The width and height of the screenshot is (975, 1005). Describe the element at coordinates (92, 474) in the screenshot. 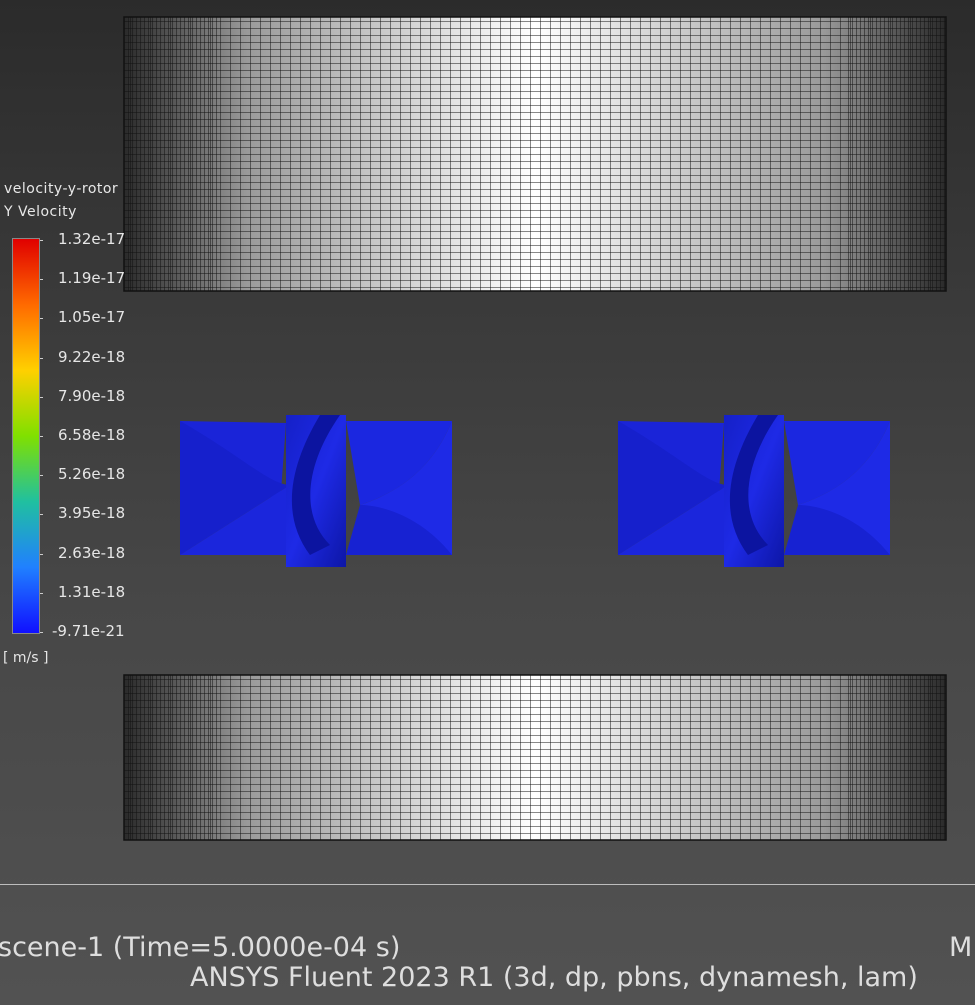

I see `legend-tick-label: 5.26e-18` at that location.